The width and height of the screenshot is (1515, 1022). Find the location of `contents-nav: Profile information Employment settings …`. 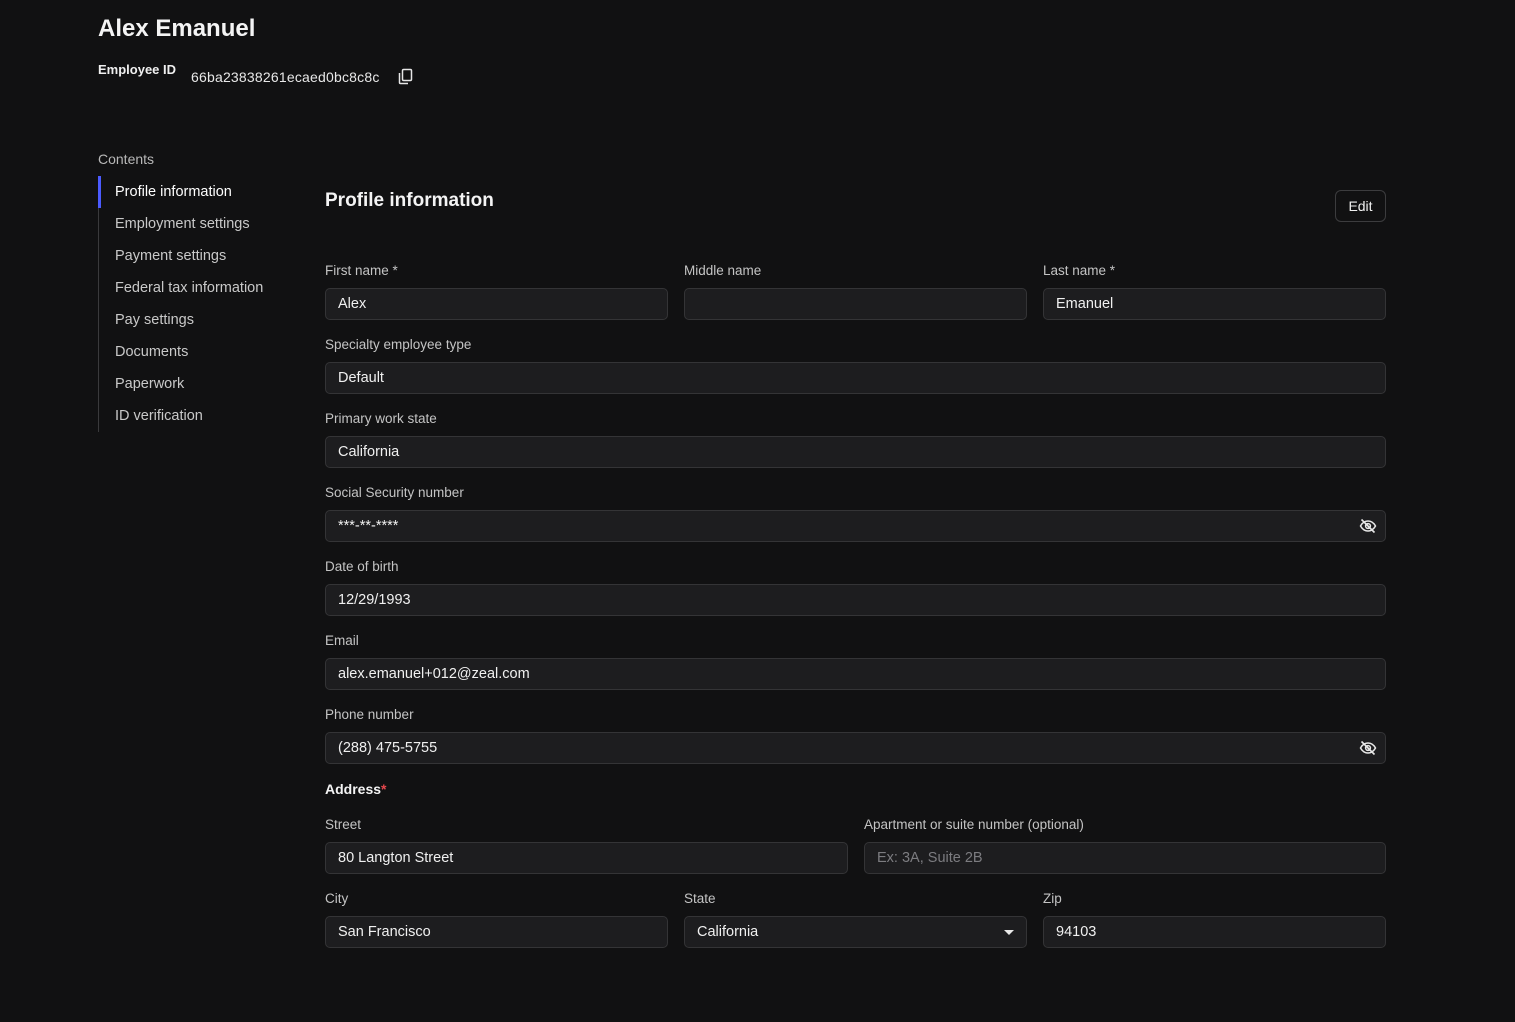

contents-nav: Profile information Employment settings … is located at coordinates (193, 304).